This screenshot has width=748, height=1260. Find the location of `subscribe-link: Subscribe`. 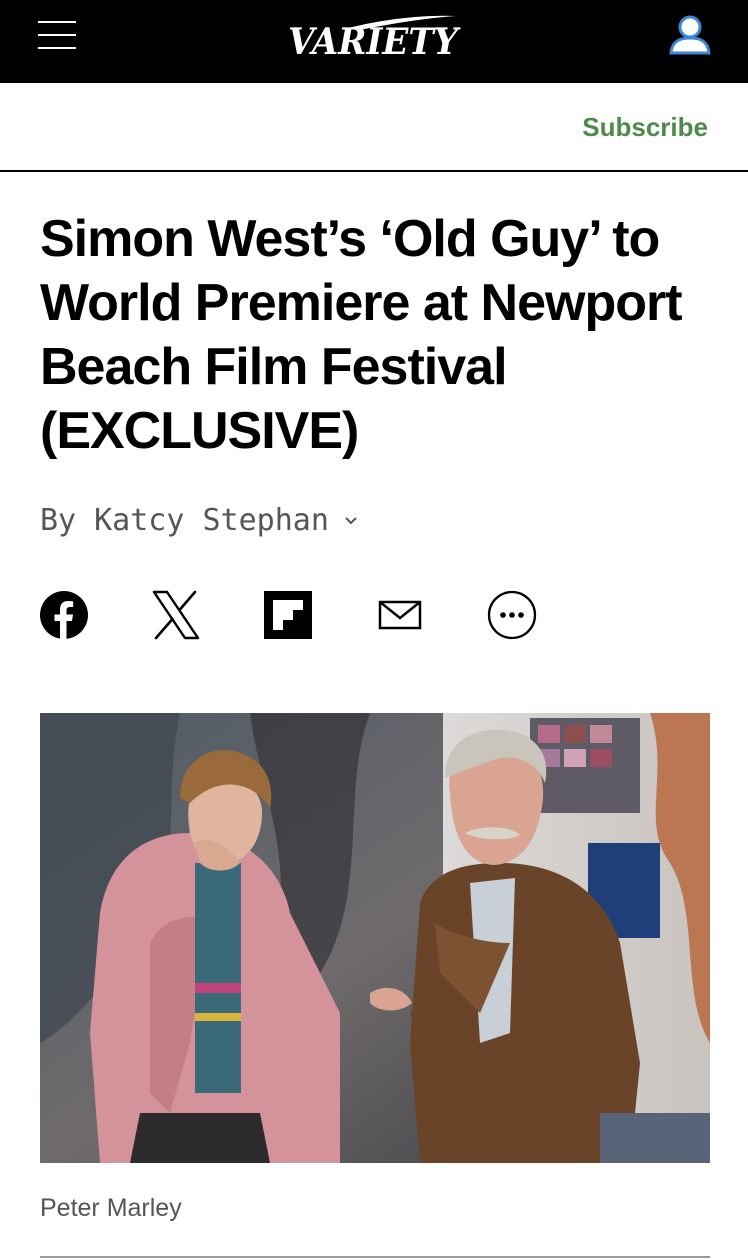

subscribe-link: Subscribe is located at coordinates (645, 127).